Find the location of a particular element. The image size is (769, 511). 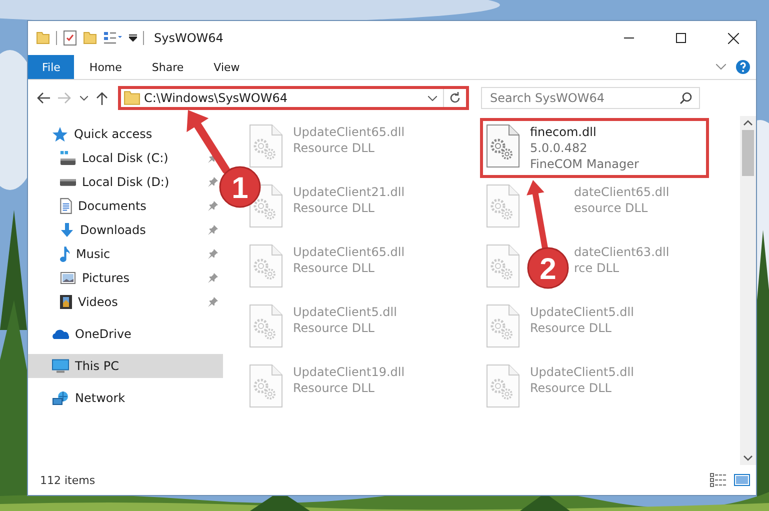

file-detail: FineCOM Manager is located at coordinates (584, 164).